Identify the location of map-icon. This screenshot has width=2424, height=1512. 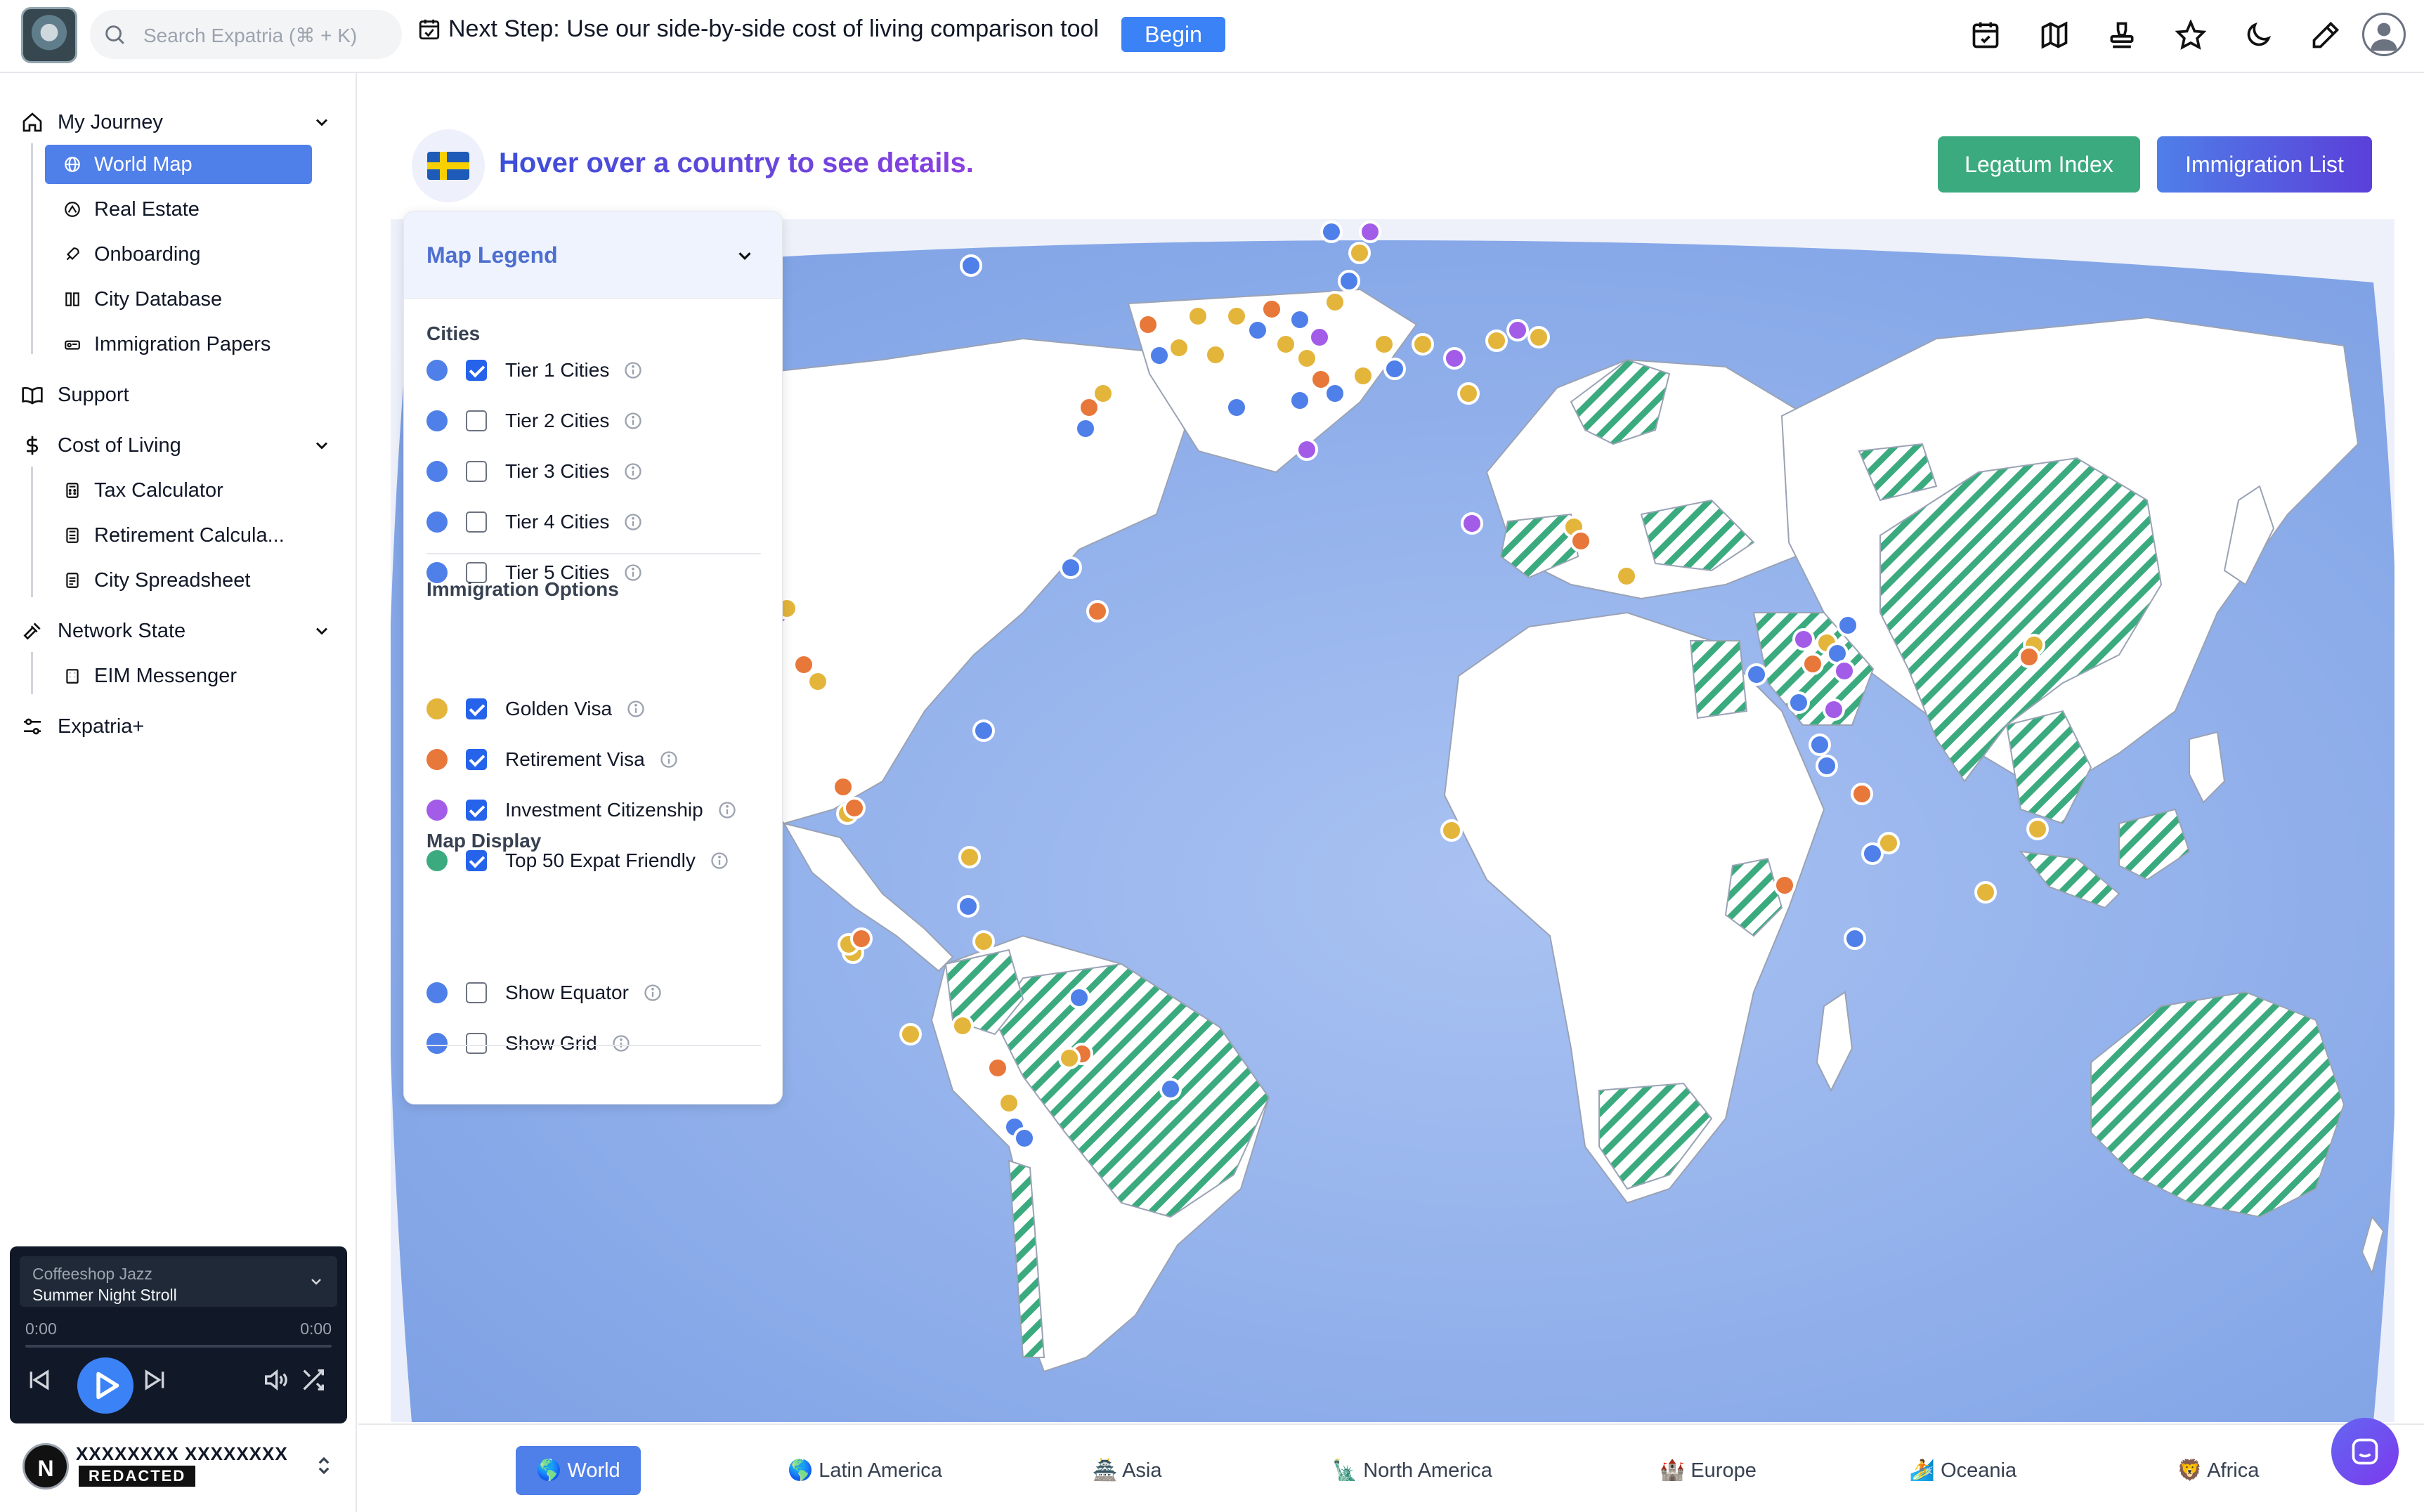
(2054, 35).